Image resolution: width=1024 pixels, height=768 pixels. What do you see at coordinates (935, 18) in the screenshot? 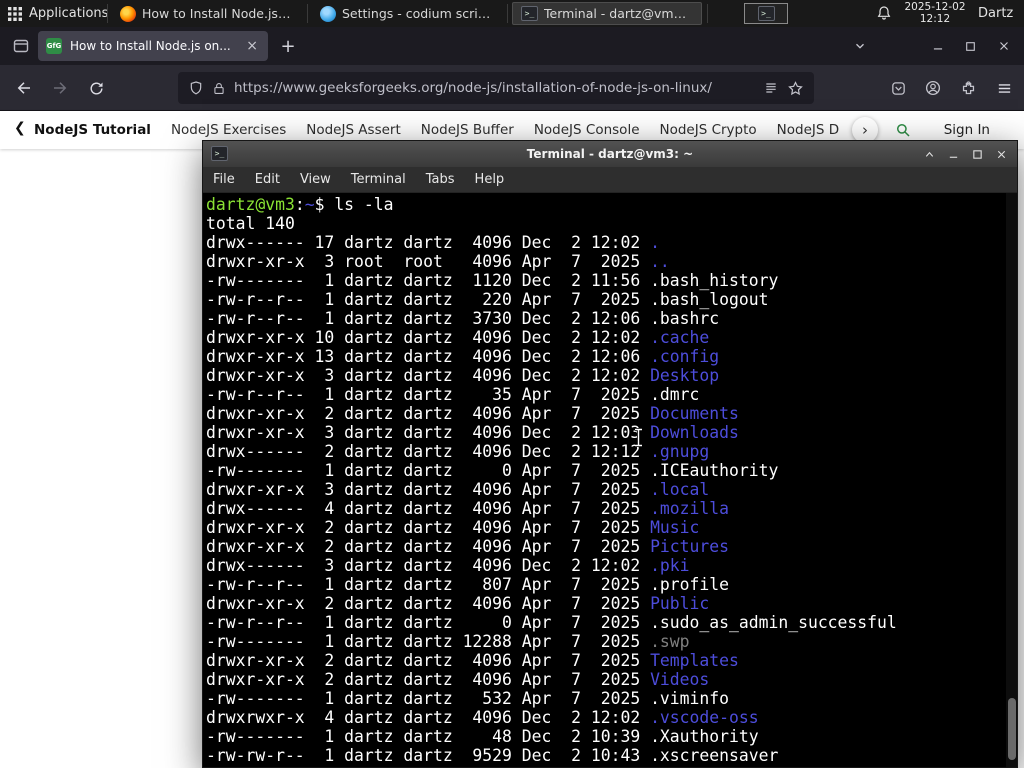
I see `clock-time: 12:12` at bounding box center [935, 18].